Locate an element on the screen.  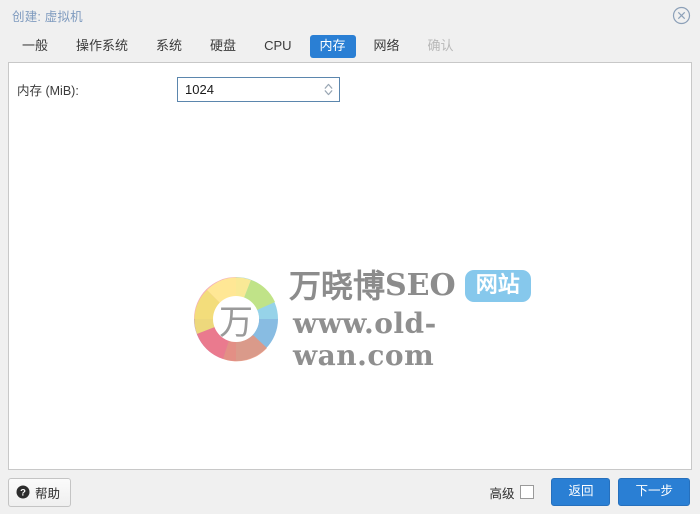
watermark: 万 万晓博 SEO 网站 www.old-wan.com is located at coordinates (361, 319).